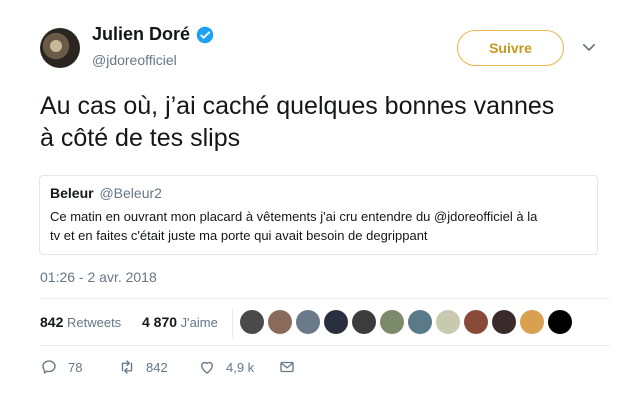  Describe the element at coordinates (199, 322) in the screenshot. I see `likes-label: J'aime` at that location.